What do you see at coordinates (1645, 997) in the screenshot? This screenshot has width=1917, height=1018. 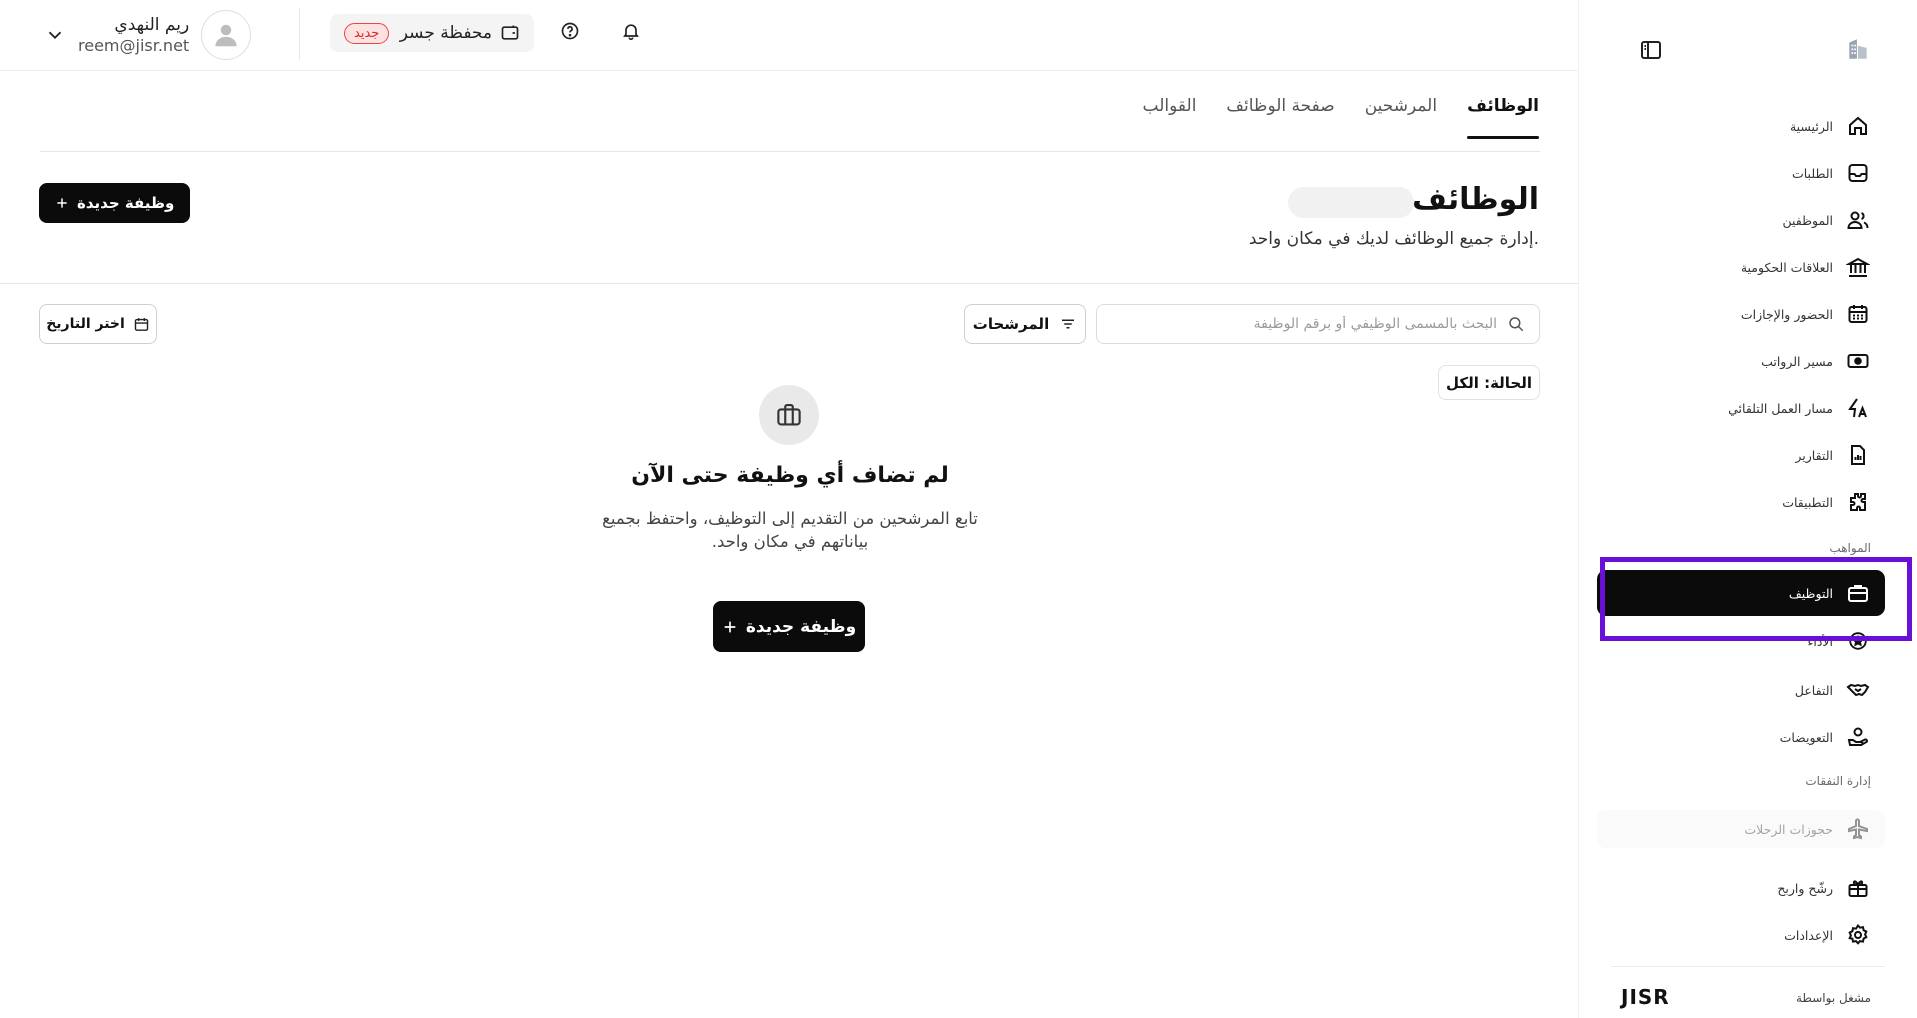 I see `jisr-logo: JISR` at bounding box center [1645, 997].